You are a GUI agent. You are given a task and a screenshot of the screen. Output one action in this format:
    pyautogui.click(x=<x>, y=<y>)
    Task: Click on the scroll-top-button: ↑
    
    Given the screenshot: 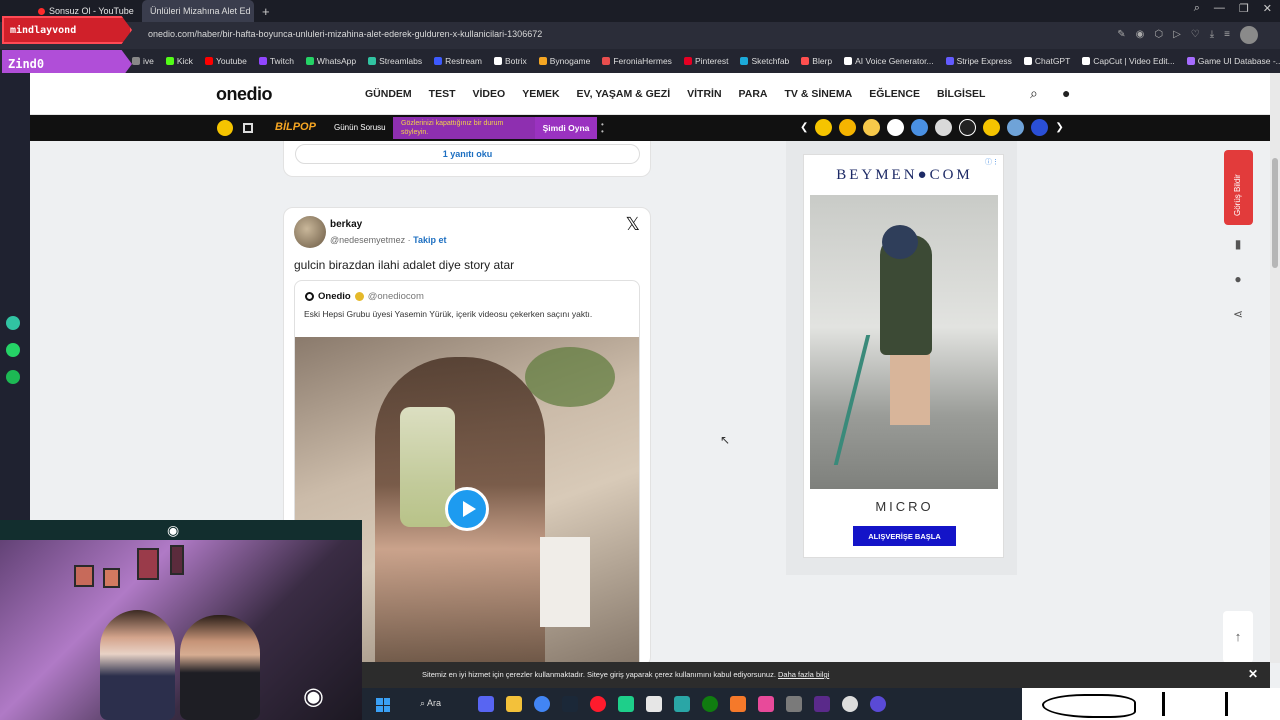 What is the action you would take?
    pyautogui.click(x=1238, y=637)
    